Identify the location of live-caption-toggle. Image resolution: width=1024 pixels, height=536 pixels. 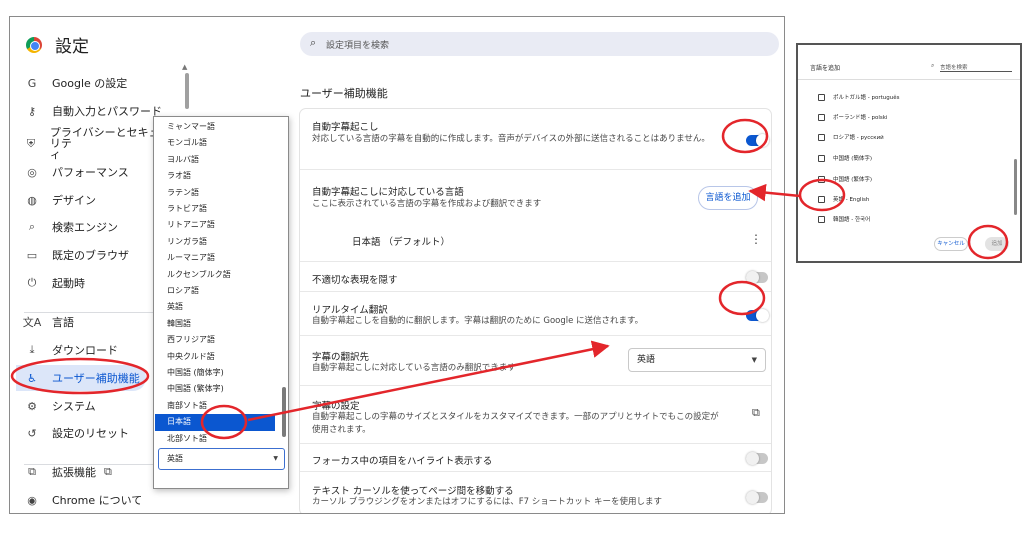
(757, 140).